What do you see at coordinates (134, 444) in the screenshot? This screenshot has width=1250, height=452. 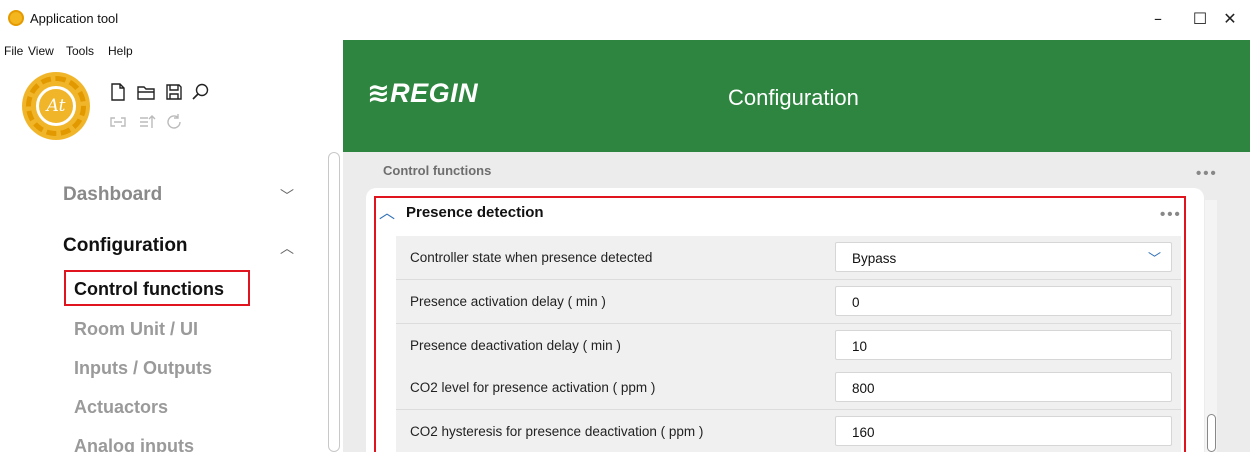 I see `sidebar-item-analog-inputs: Analog inputs` at bounding box center [134, 444].